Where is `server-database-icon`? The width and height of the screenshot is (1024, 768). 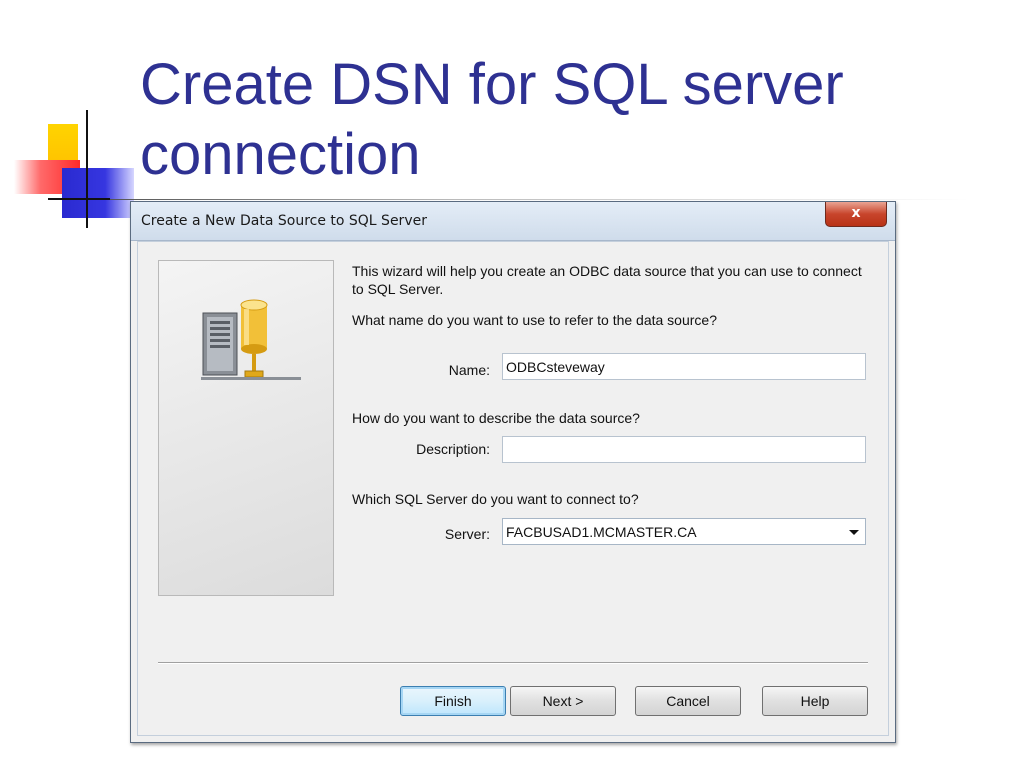
server-database-icon is located at coordinates (251, 339).